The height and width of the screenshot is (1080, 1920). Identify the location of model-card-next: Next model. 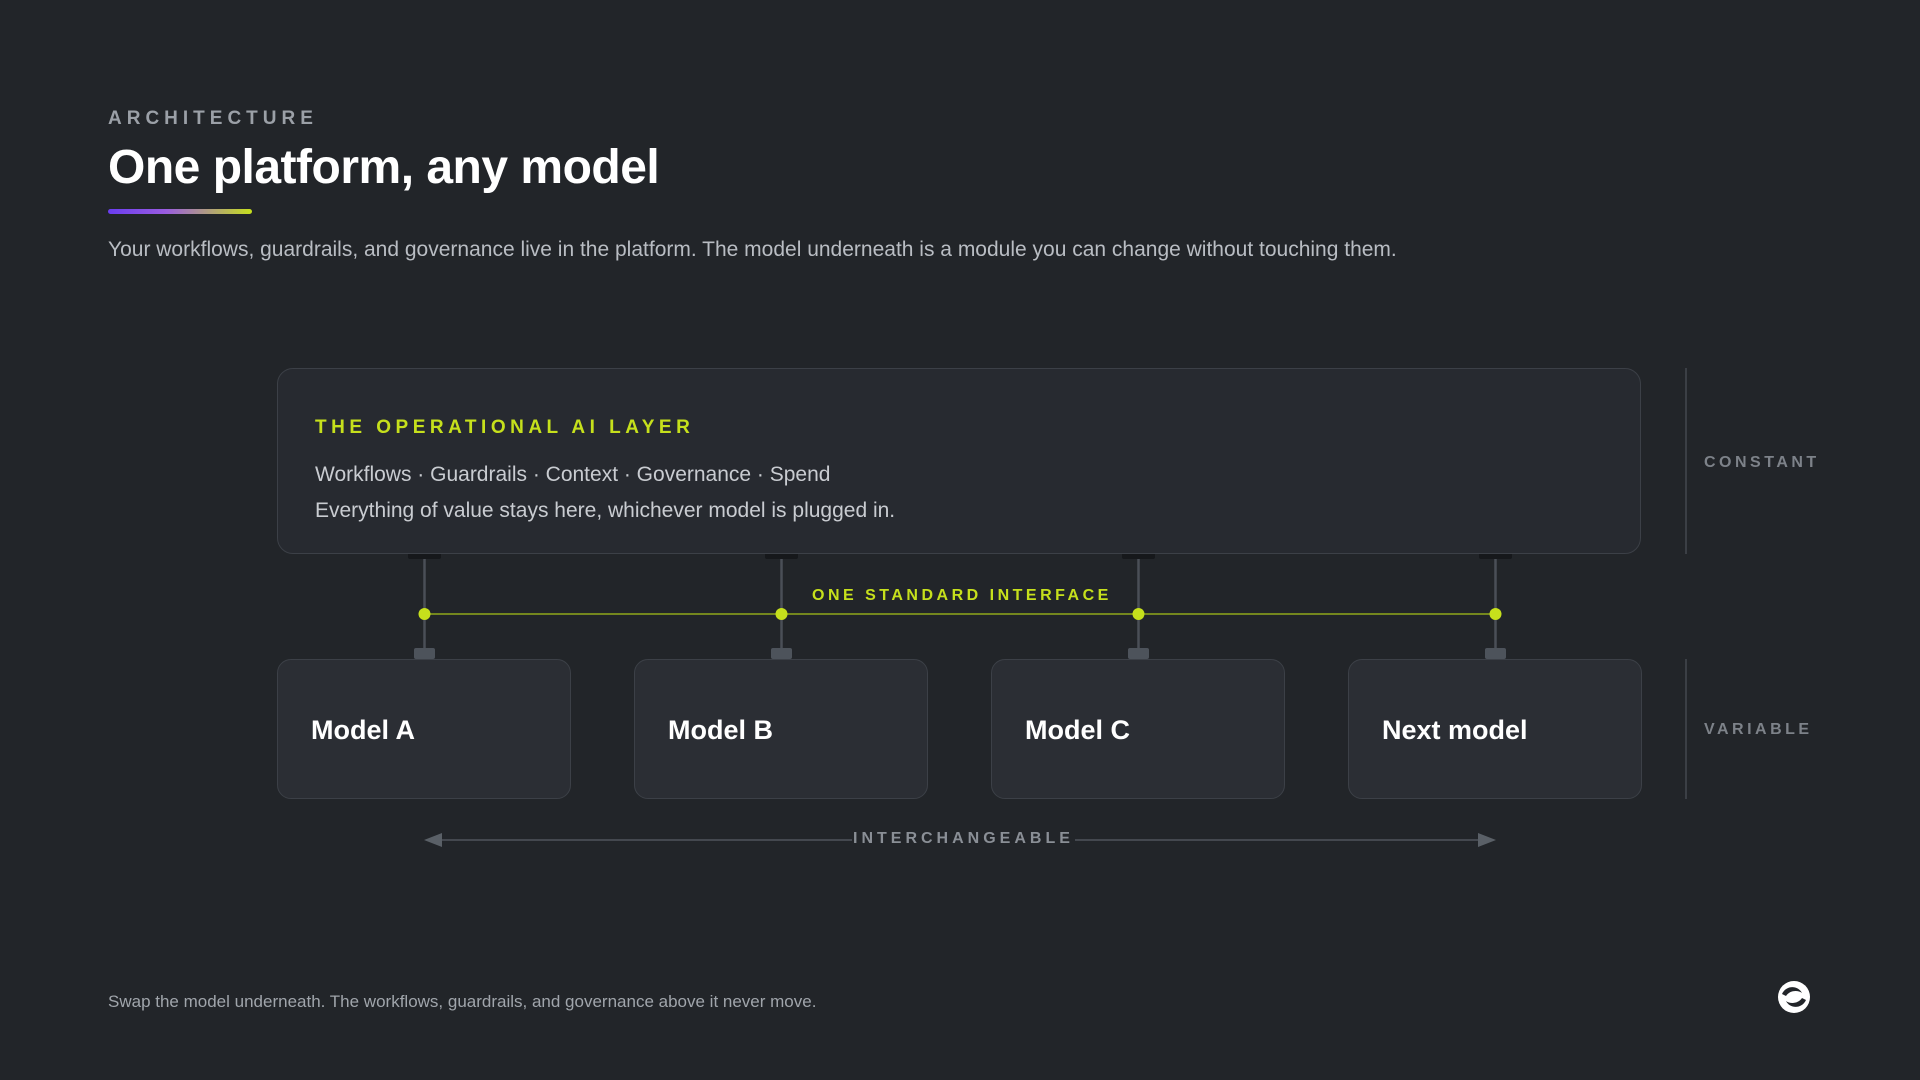
(1495, 729).